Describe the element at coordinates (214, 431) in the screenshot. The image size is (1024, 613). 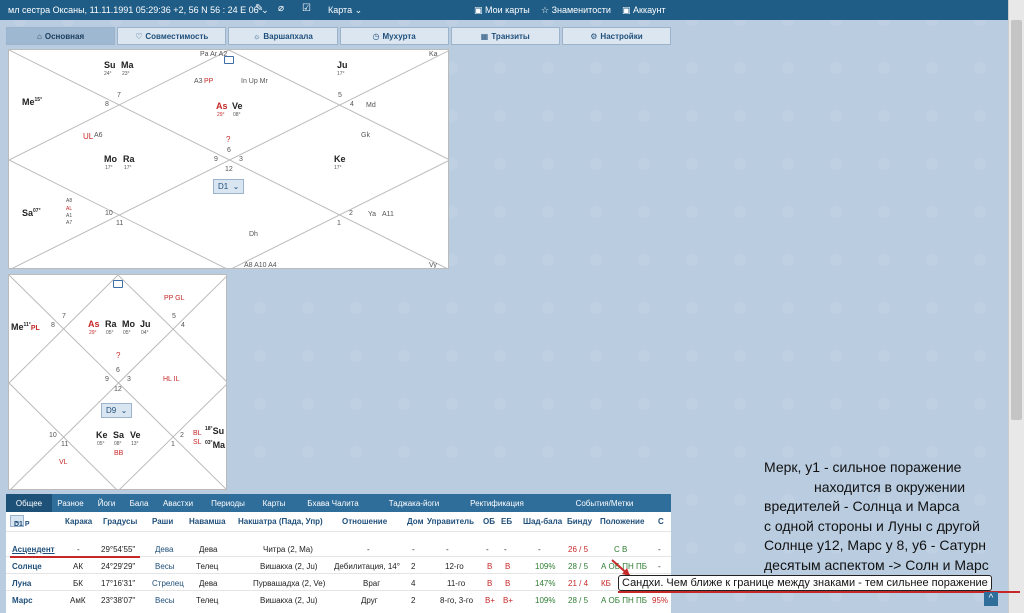
I see `d9-planet-su: 18°Su` at that location.